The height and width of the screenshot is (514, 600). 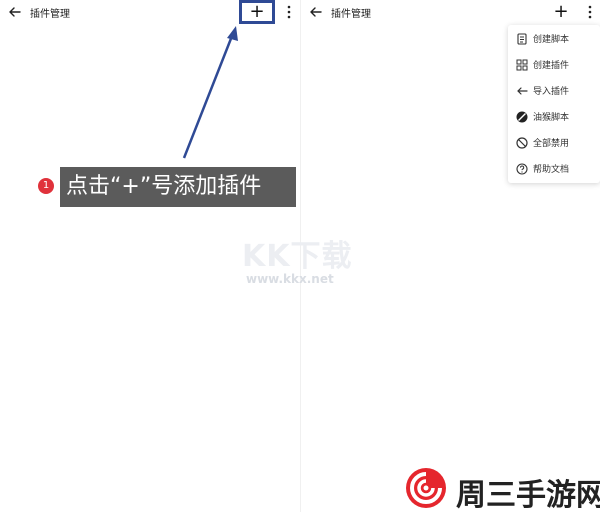 What do you see at coordinates (150, 13) in the screenshot?
I see `left-top-bar: 插件管理 +` at bounding box center [150, 13].